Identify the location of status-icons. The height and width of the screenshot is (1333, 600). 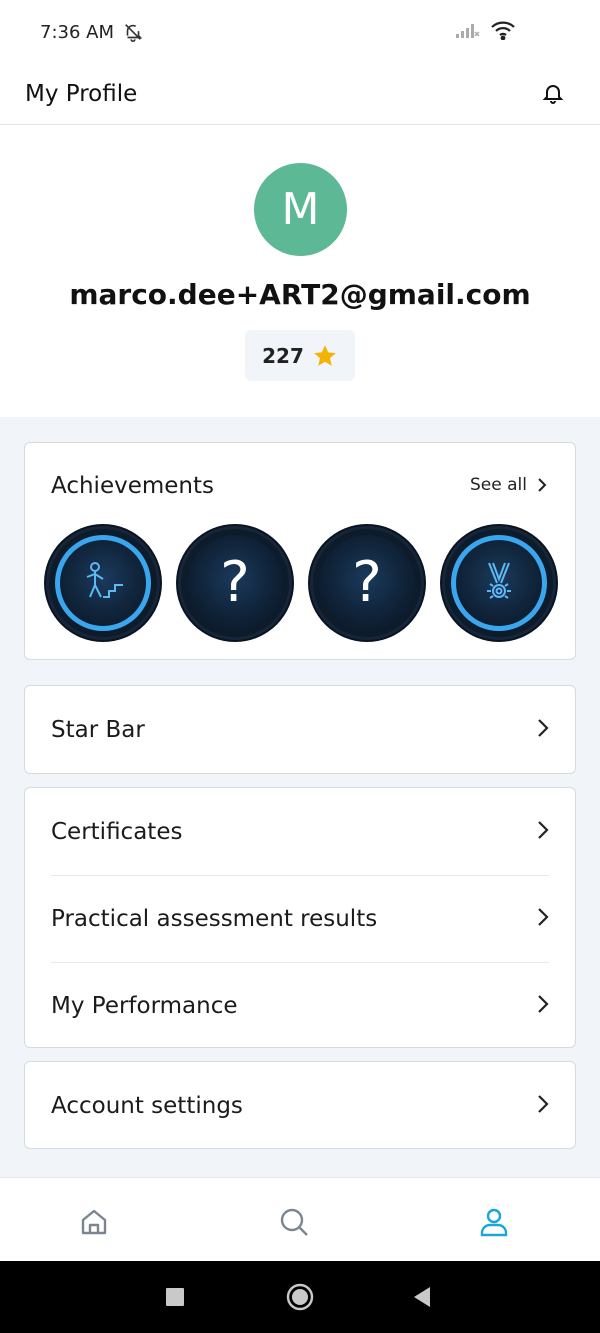
(507, 32).